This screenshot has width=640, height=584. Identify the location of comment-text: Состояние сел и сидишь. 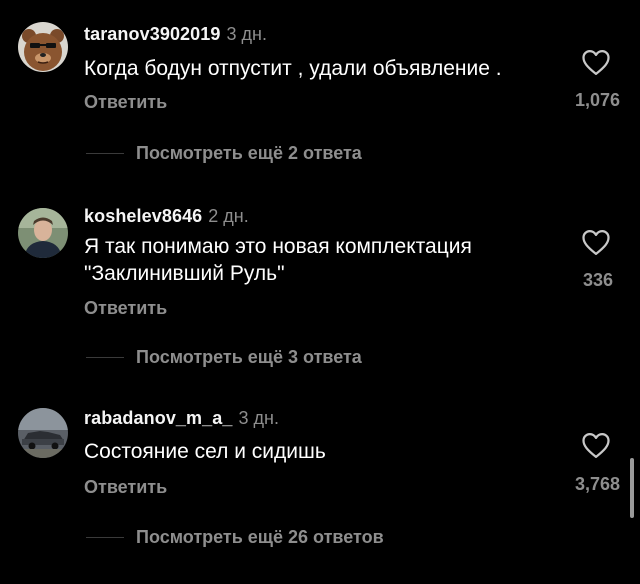
(205, 451).